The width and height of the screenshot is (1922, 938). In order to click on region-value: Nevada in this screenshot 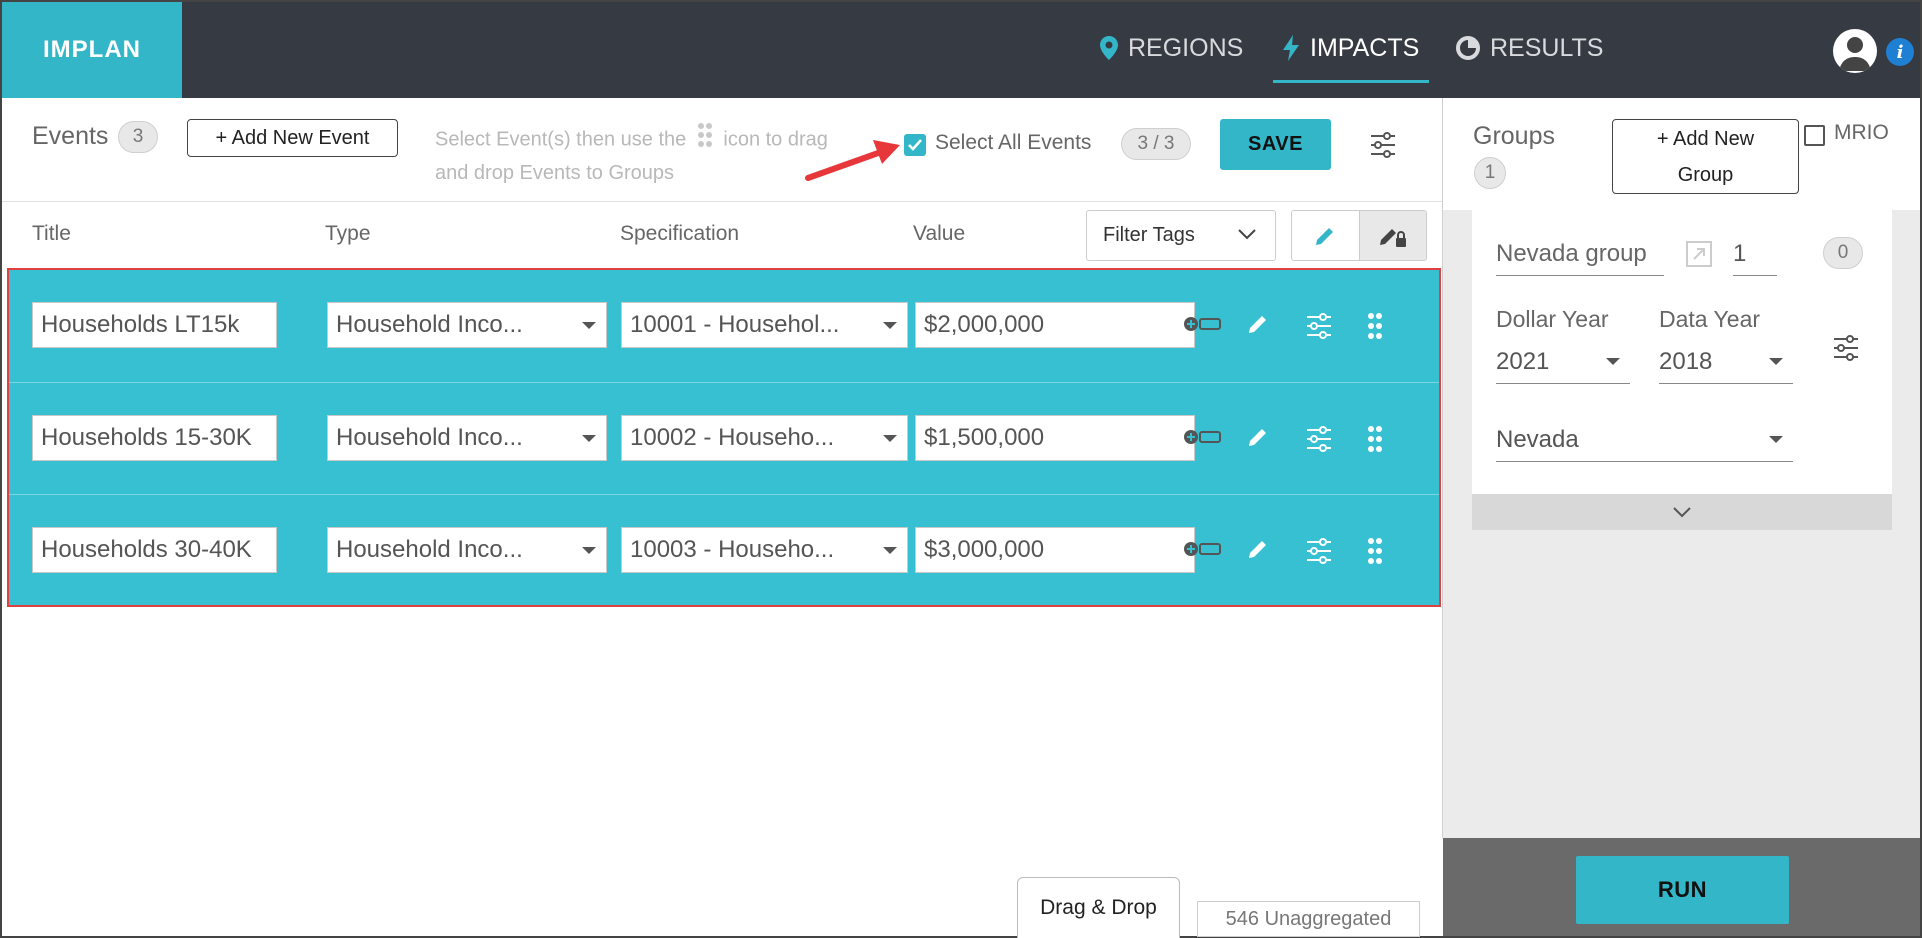, I will do `click(1537, 439)`.